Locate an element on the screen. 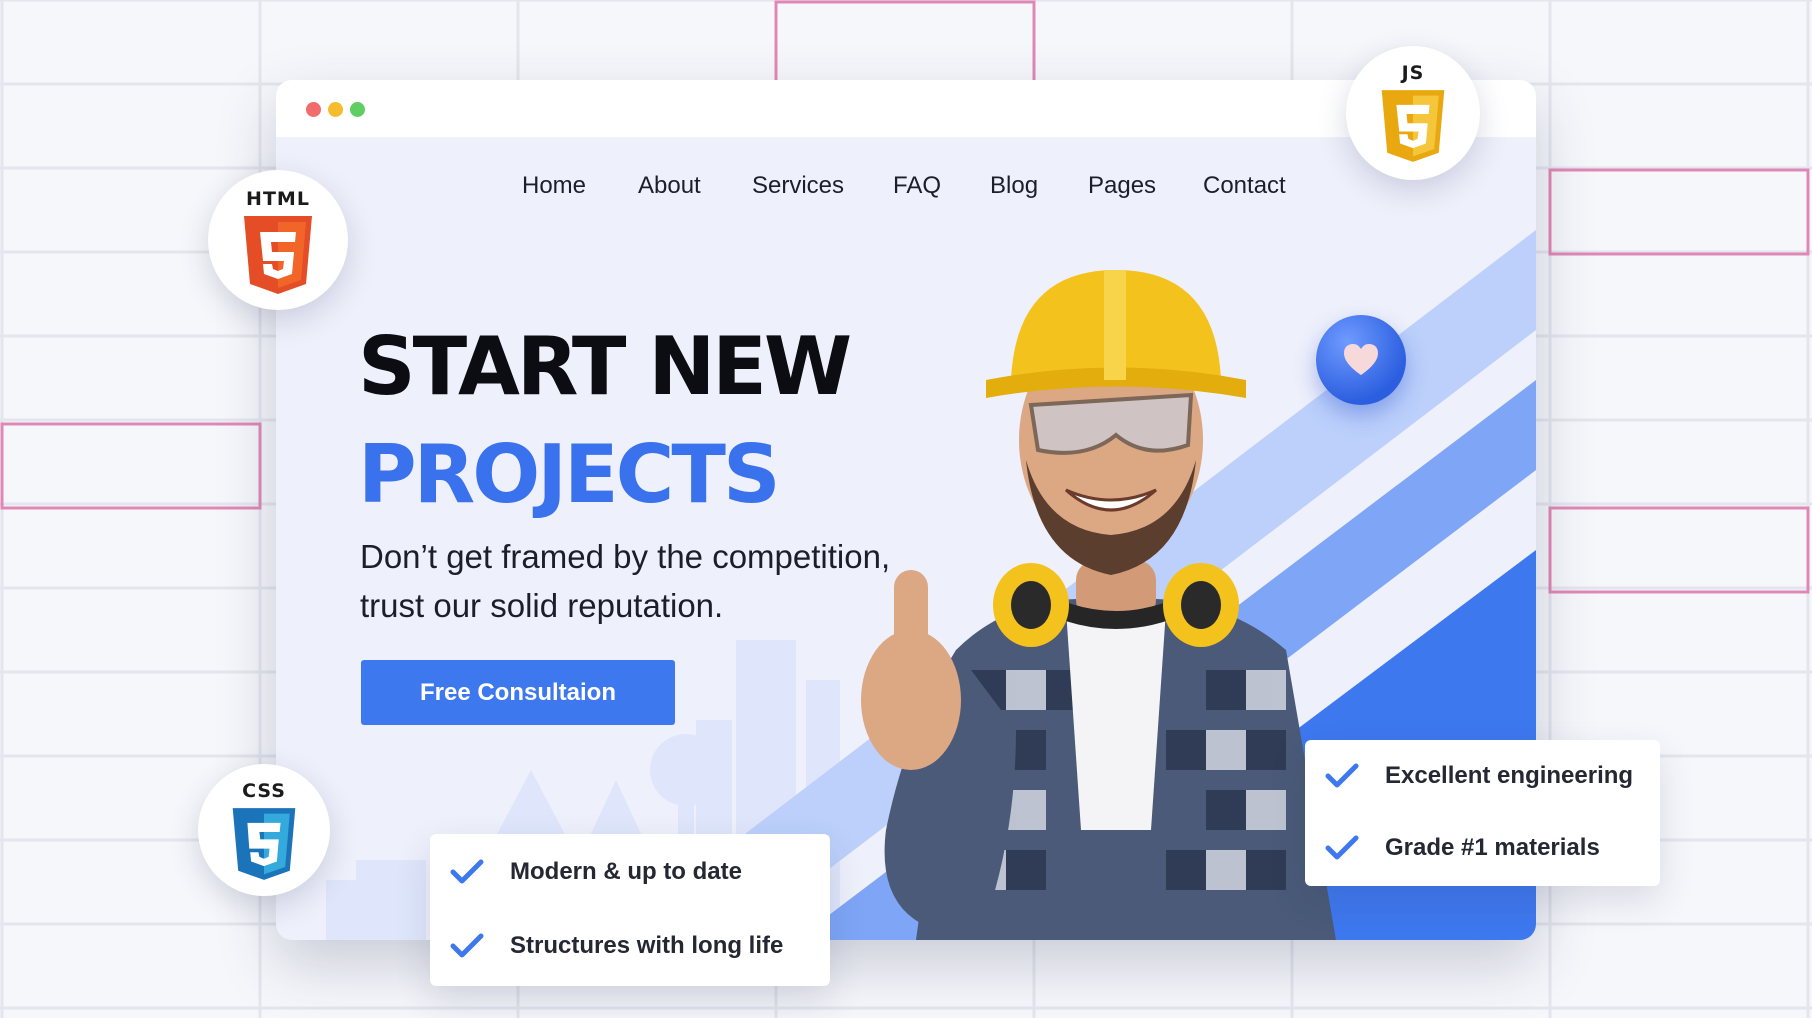 Image resolution: width=1812 pixels, height=1018 pixels. feature-item: Structures with long life is located at coordinates (616, 946).